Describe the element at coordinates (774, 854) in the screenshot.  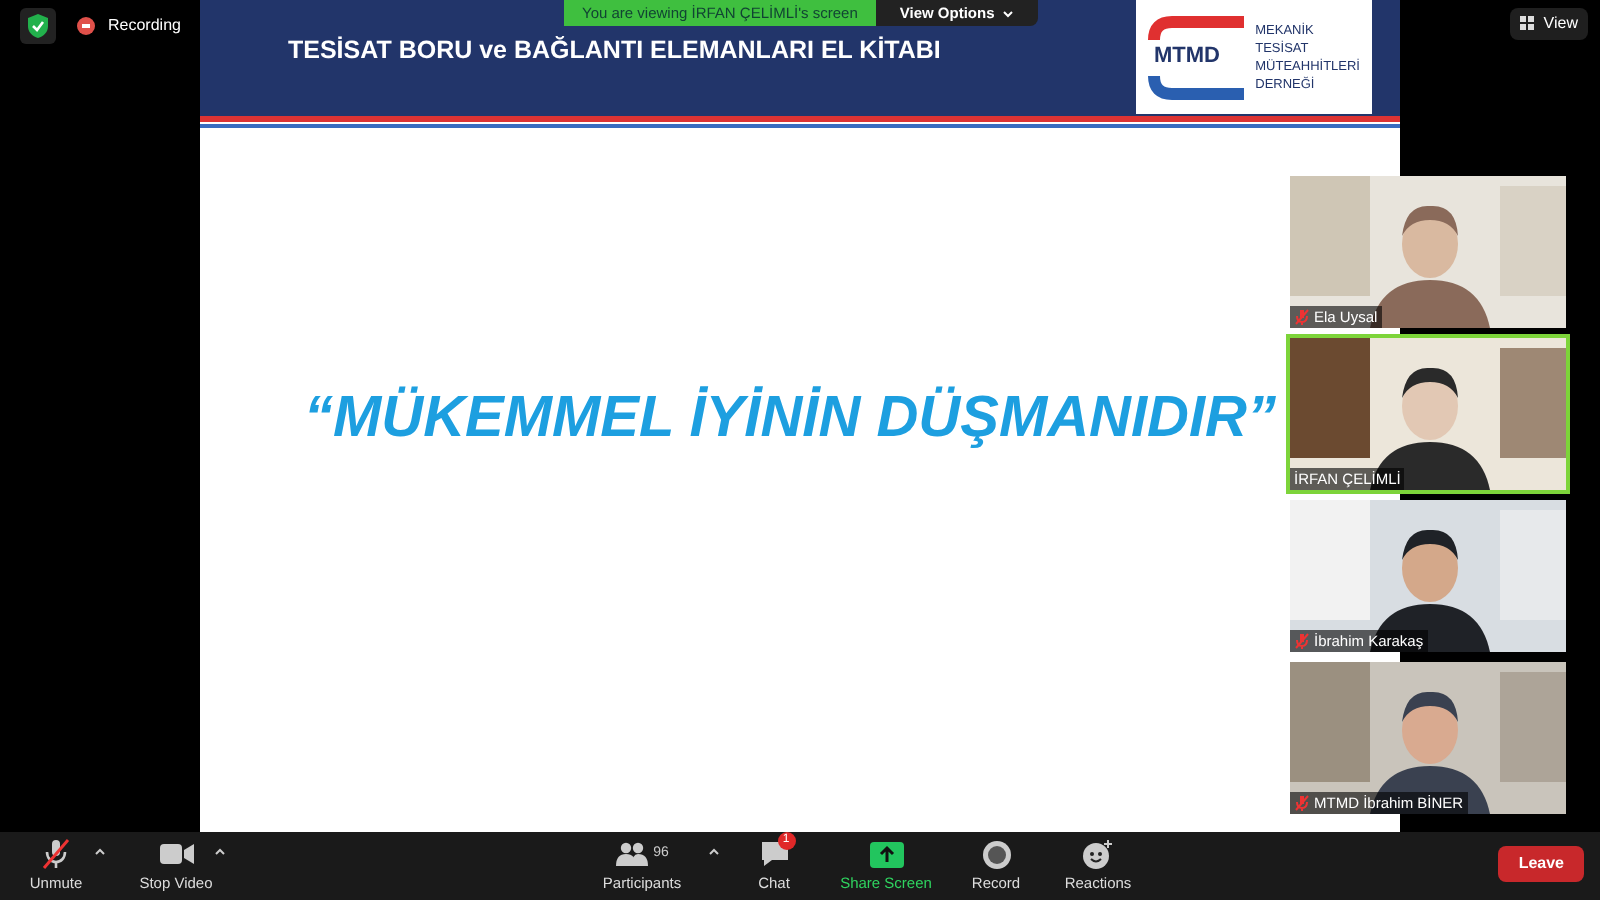
I see `chat-bubble-icon` at that location.